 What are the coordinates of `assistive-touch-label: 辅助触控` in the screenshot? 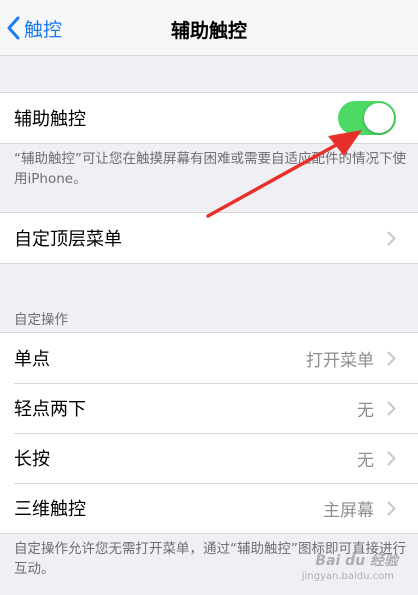 It's located at (50, 119).